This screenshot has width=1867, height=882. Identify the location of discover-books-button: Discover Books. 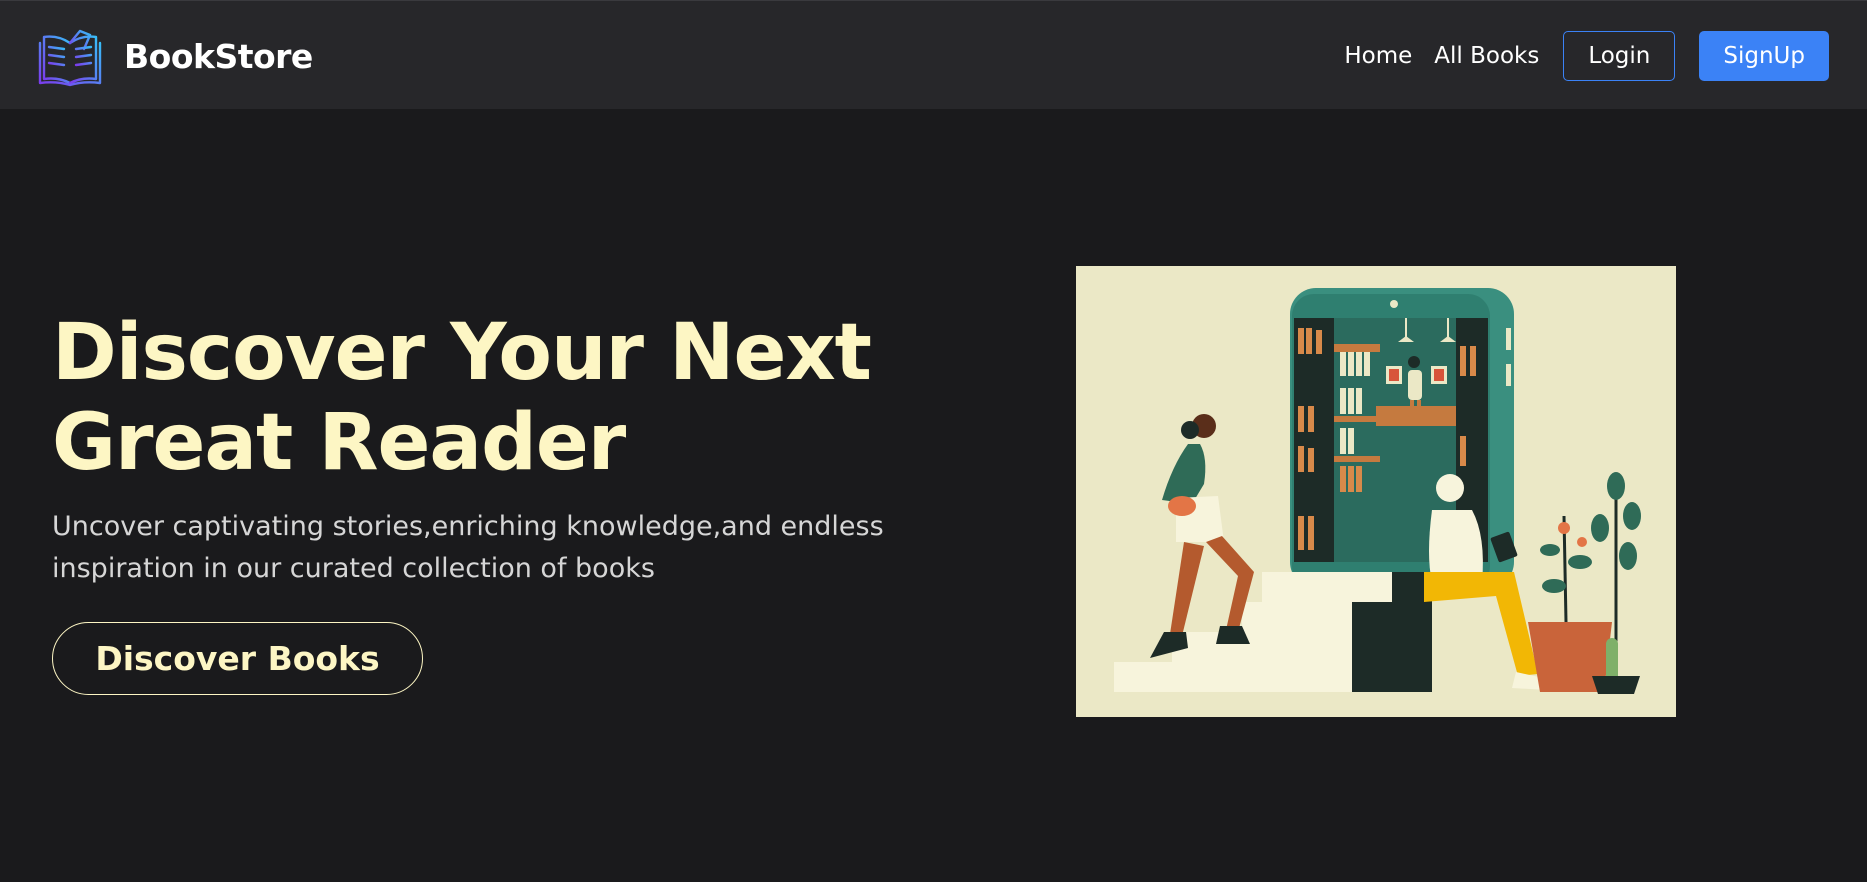
(237, 658).